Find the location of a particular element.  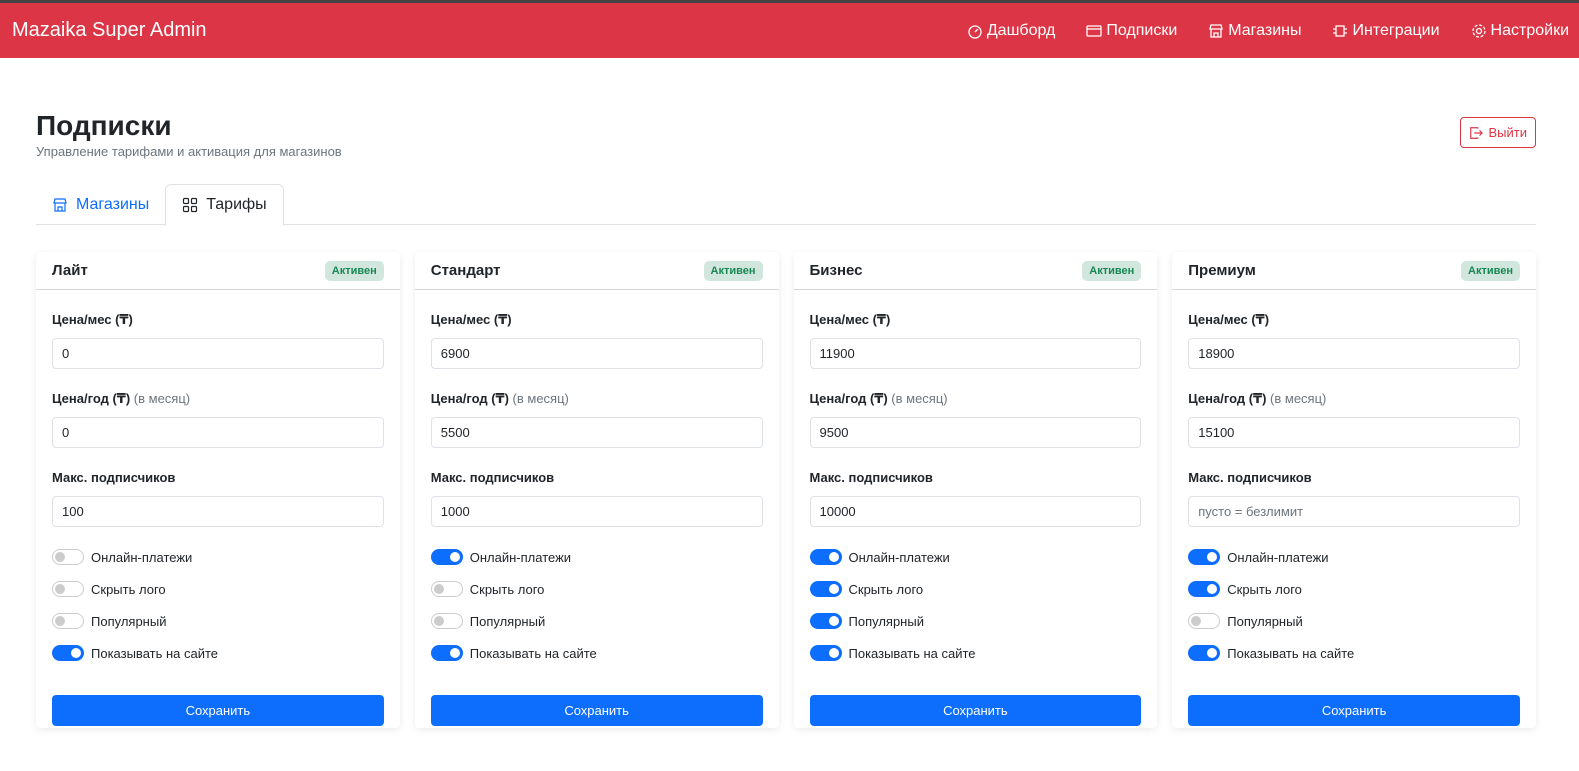

price-month-label: Цена/мес (₸) is located at coordinates (471, 319).